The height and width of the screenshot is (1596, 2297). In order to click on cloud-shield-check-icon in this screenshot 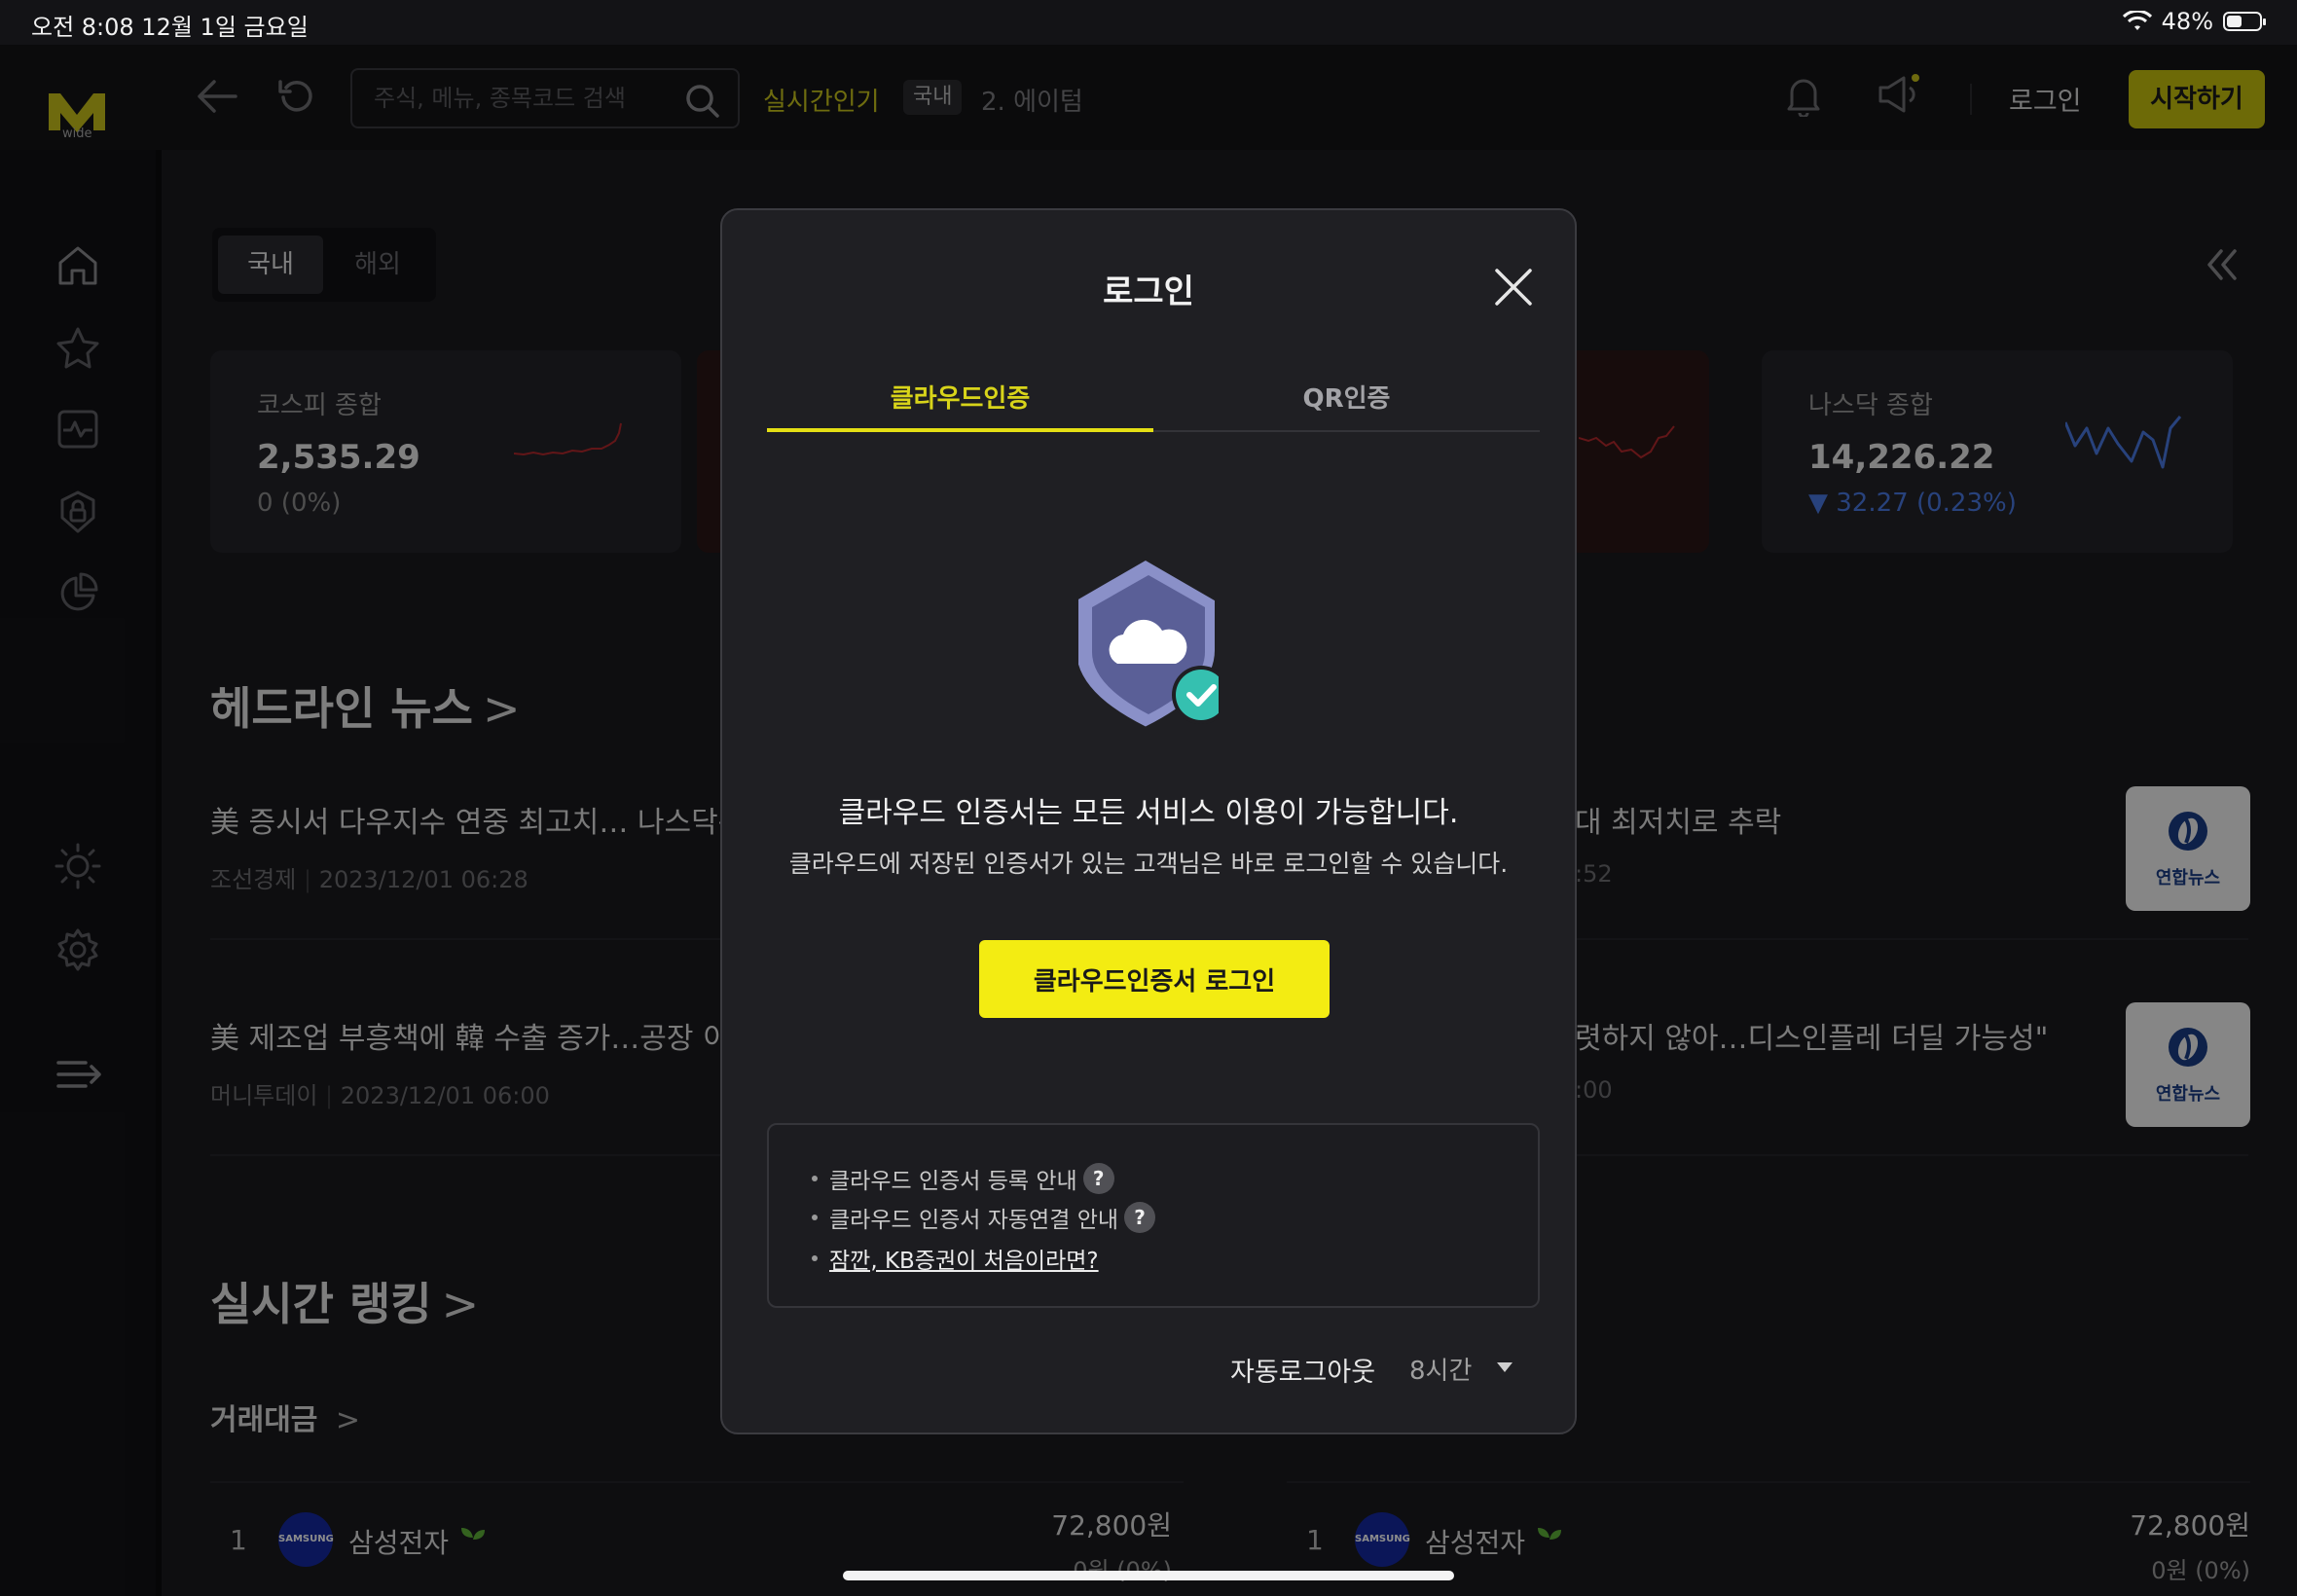, I will do `click(1148, 643)`.